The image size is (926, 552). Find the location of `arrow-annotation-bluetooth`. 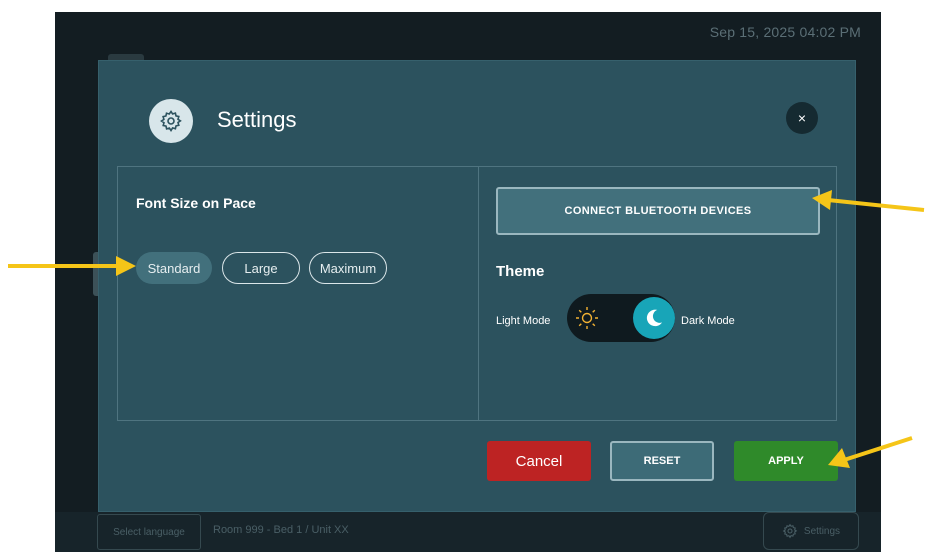

arrow-annotation-bluetooth is located at coordinates (868, 201).